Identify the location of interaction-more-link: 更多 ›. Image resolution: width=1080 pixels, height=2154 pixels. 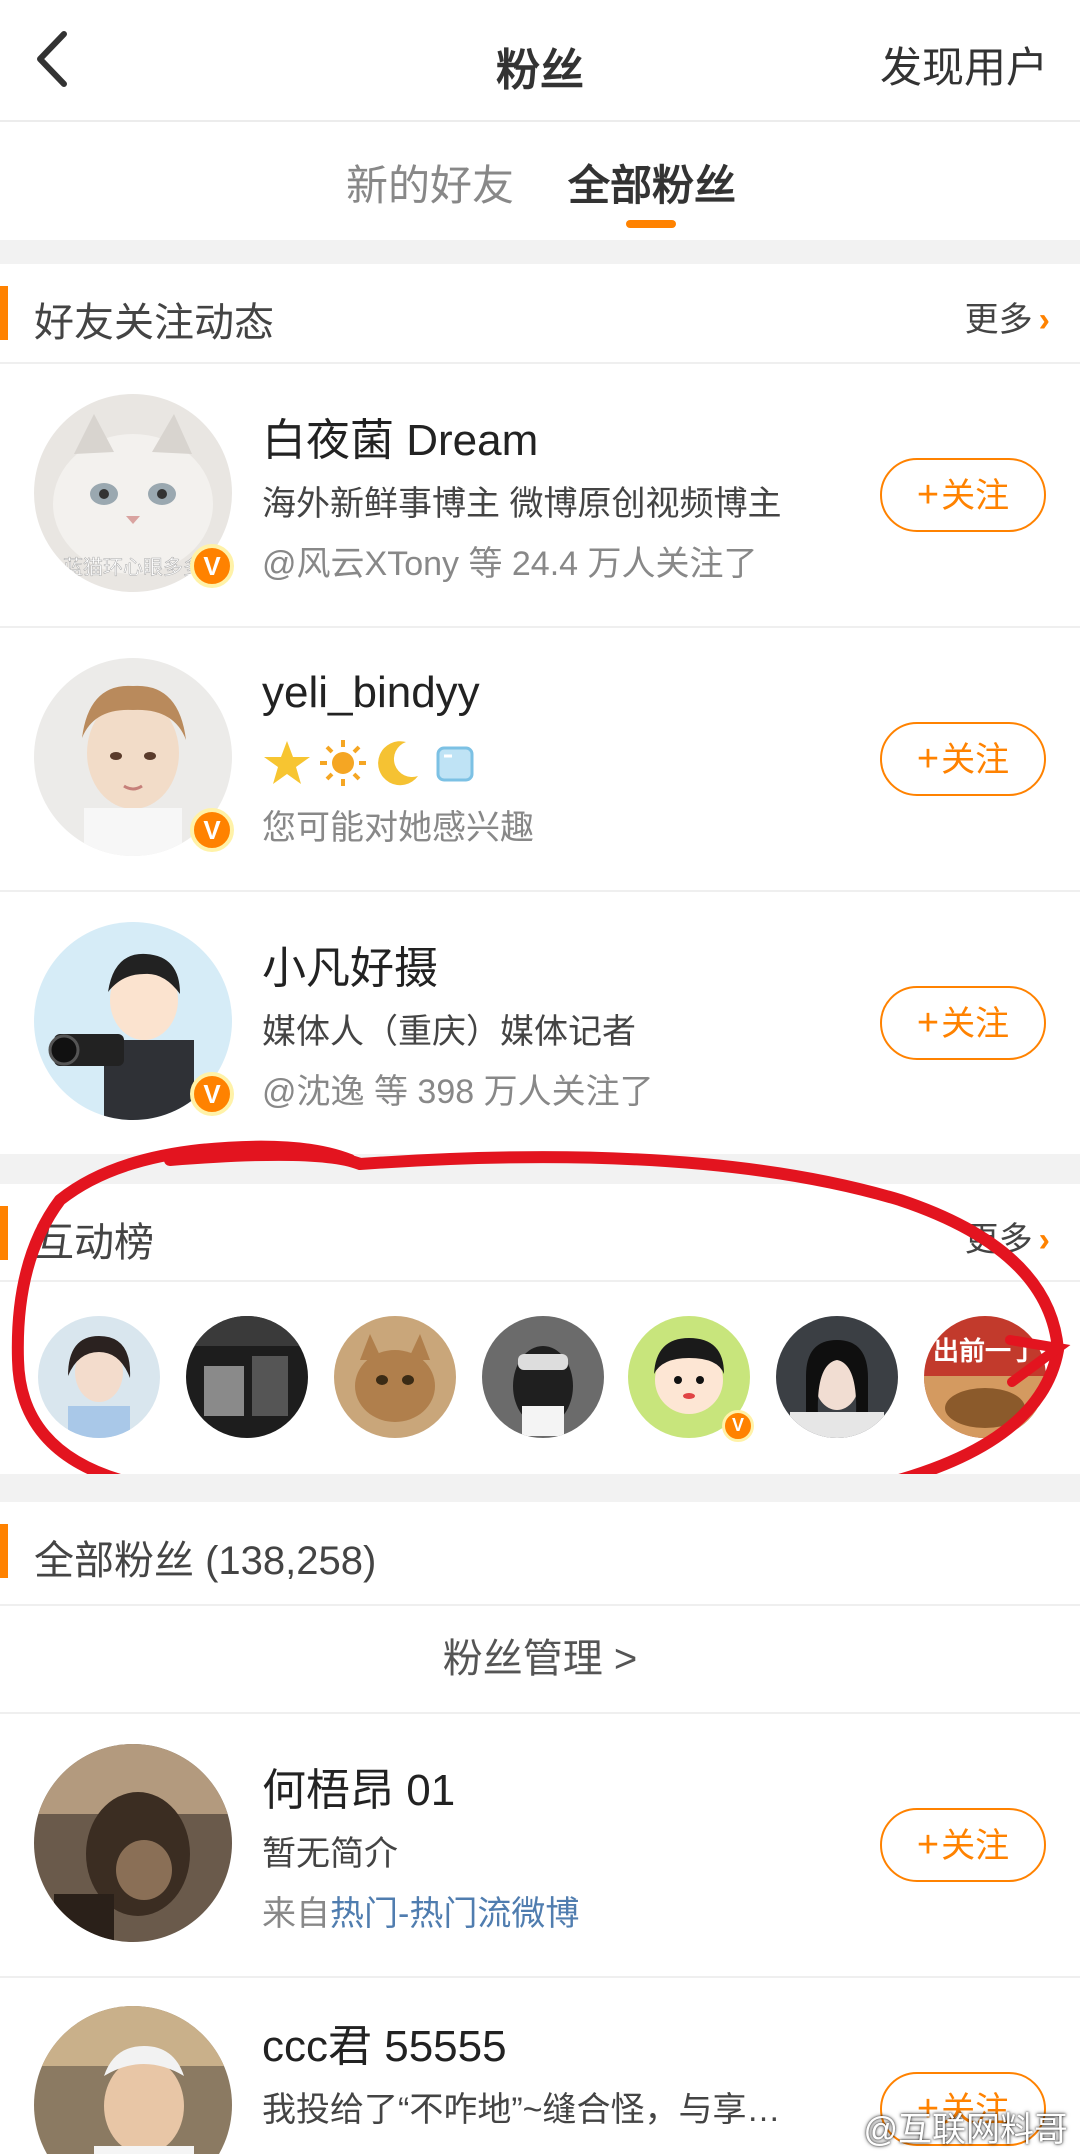
(1007, 1236).